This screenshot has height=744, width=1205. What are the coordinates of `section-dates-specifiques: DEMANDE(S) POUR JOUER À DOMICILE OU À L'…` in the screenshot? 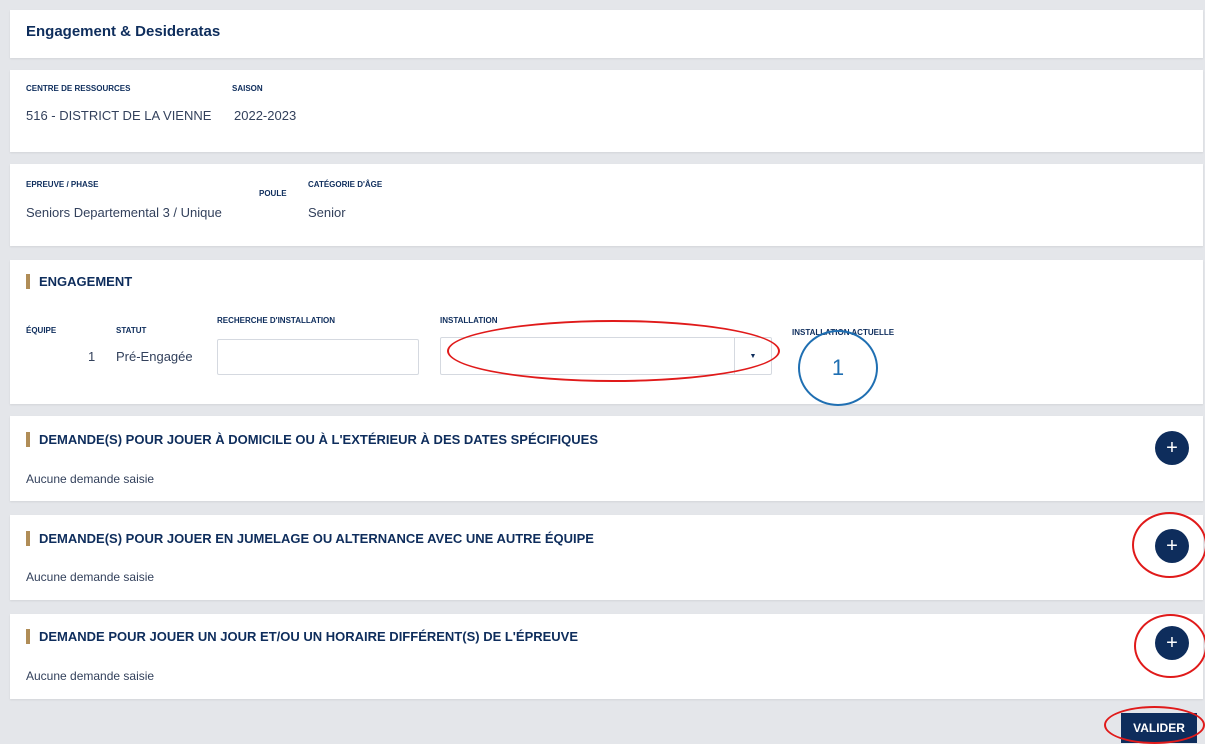 It's located at (606, 458).